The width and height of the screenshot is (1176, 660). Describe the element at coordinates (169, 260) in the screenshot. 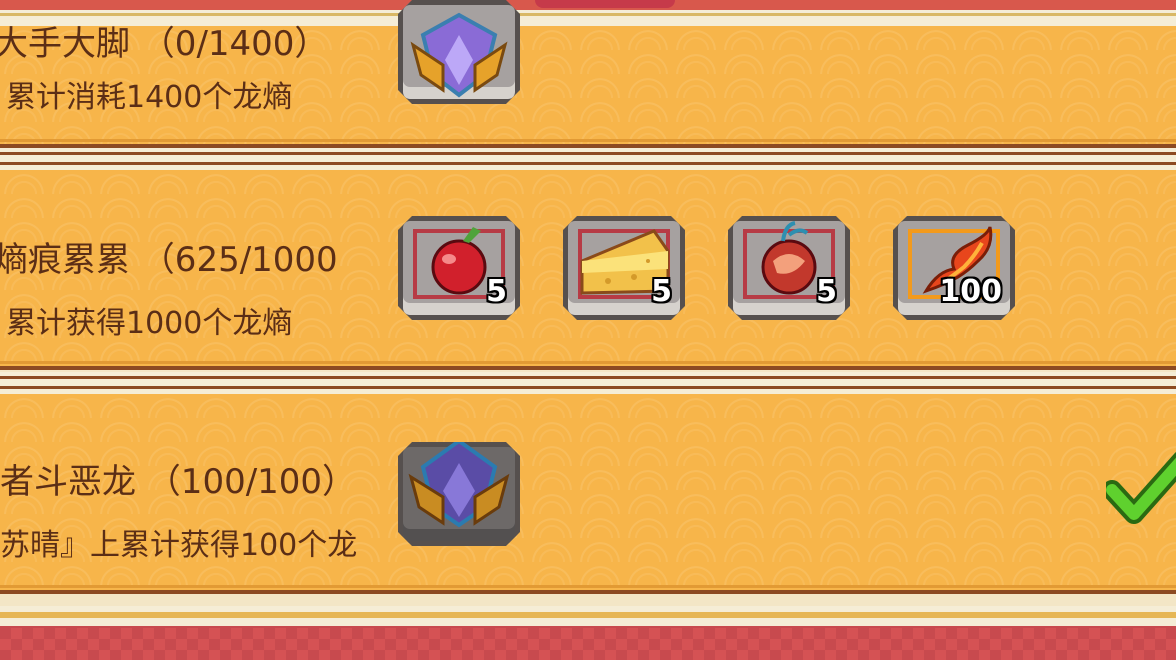

I see `achievement-title: 熵痕累累 （625/1000` at that location.